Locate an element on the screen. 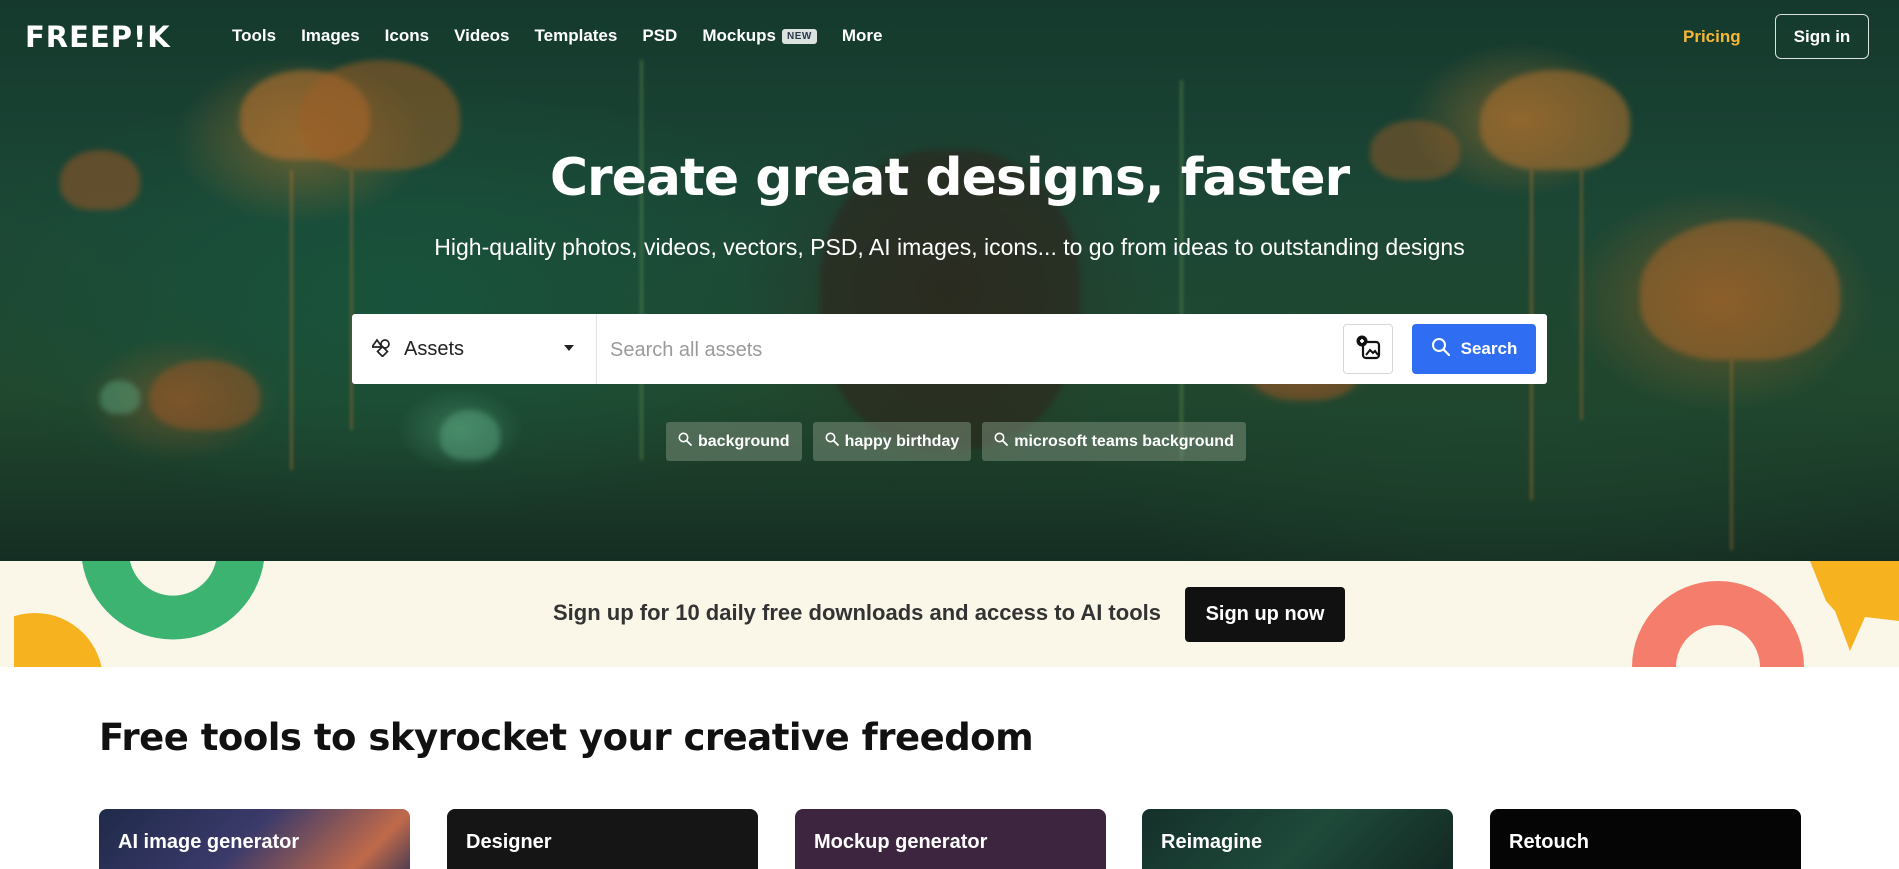 This screenshot has height=869, width=1899. nav-item-icons: Icons is located at coordinates (407, 36).